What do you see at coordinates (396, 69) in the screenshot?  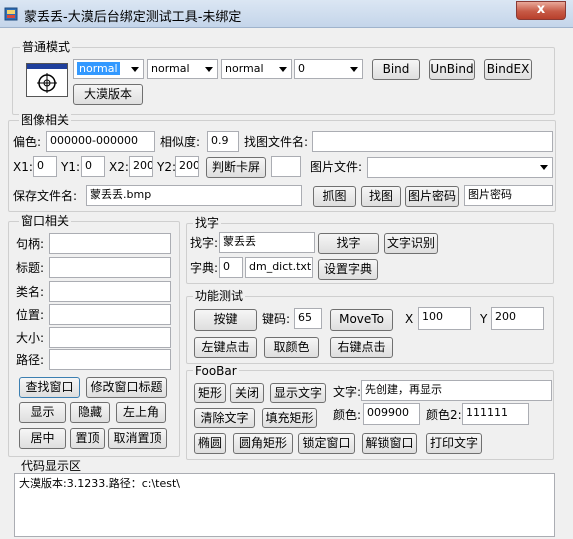 I see `bind-button: Bind` at bounding box center [396, 69].